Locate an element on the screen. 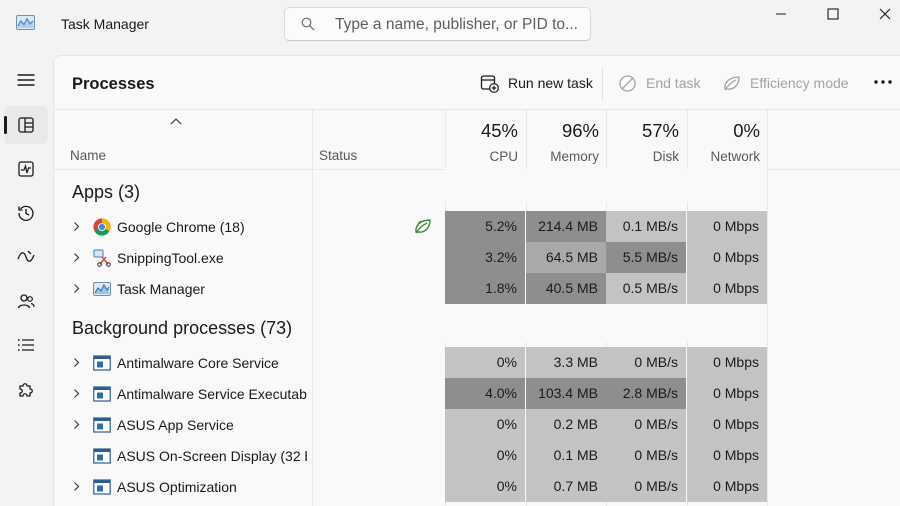 The width and height of the screenshot is (900, 506). memory-cell: 0.2 MB is located at coordinates (566, 424).